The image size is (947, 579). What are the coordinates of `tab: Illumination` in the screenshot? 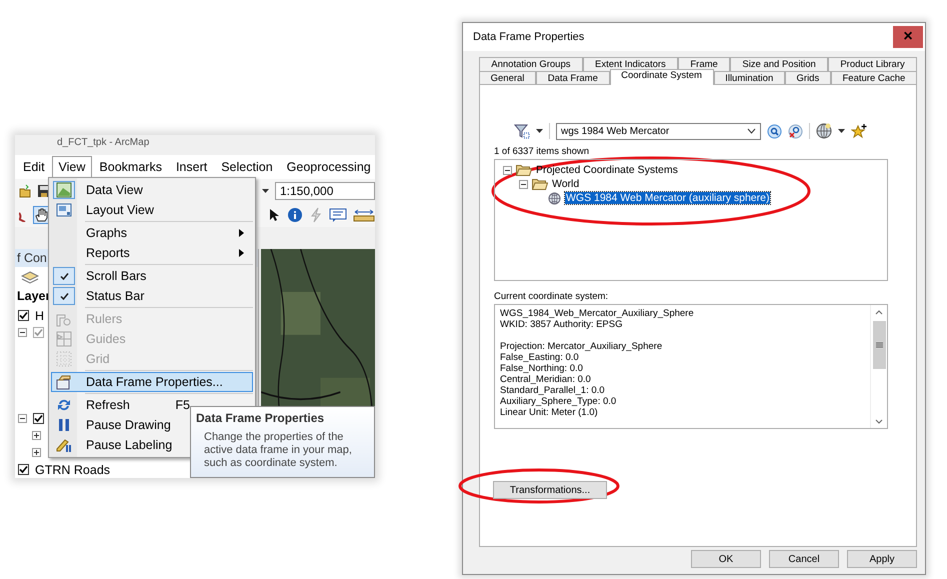 It's located at (749, 78).